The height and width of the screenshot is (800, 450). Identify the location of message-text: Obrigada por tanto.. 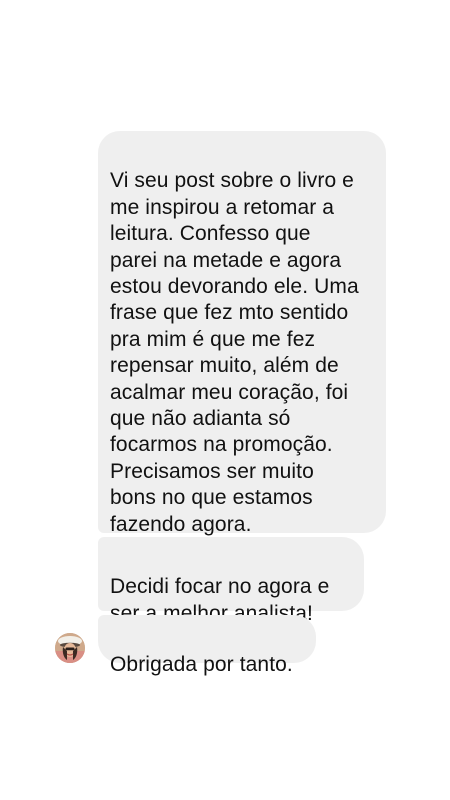
(201, 665).